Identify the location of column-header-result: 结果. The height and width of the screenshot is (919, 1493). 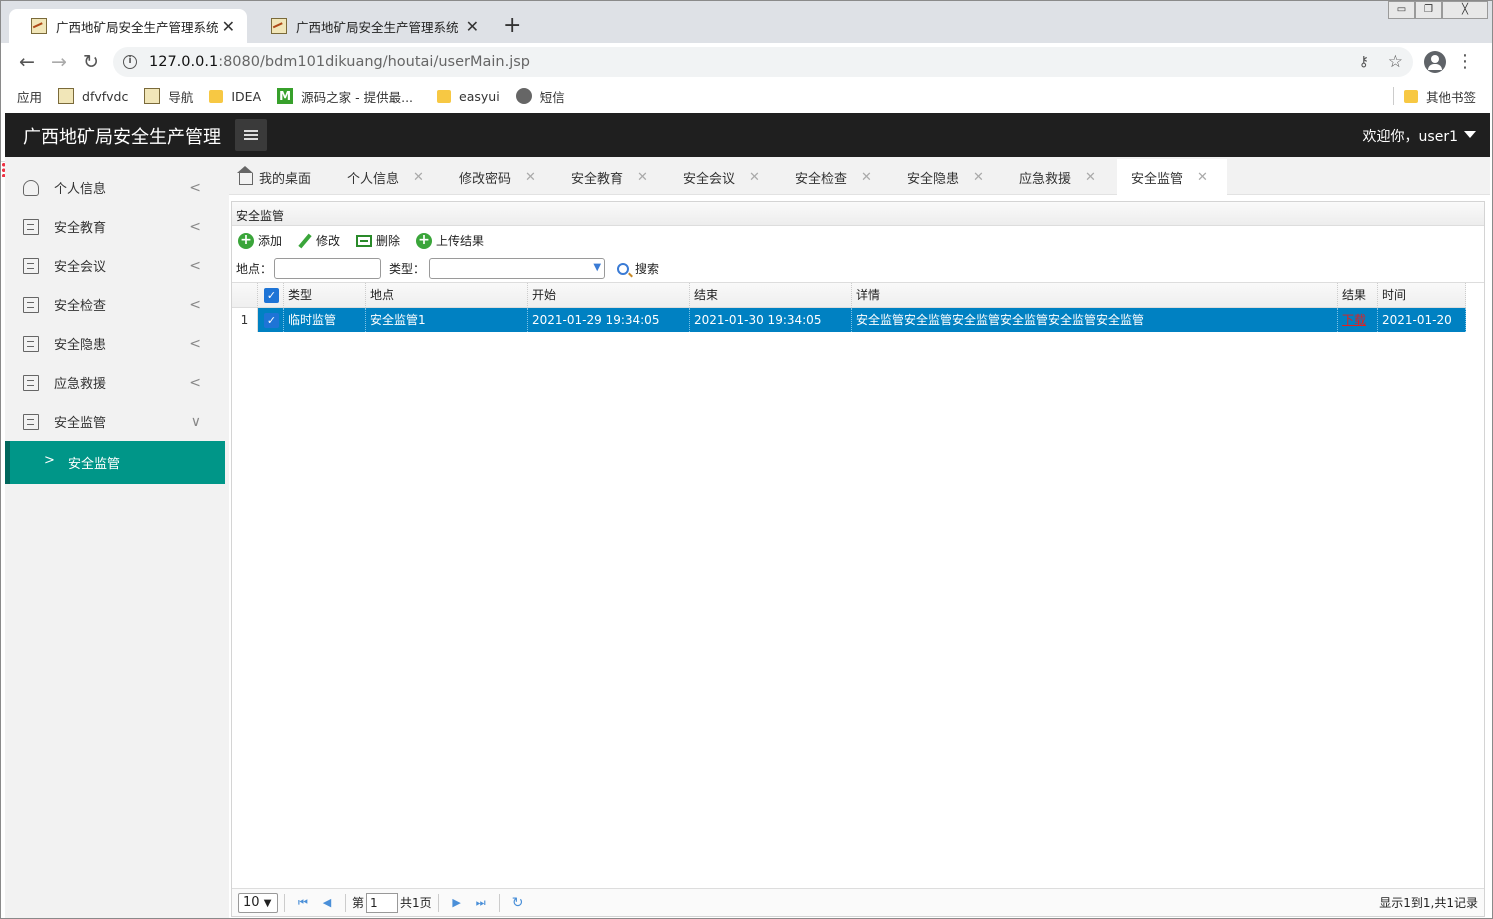
(1358, 295).